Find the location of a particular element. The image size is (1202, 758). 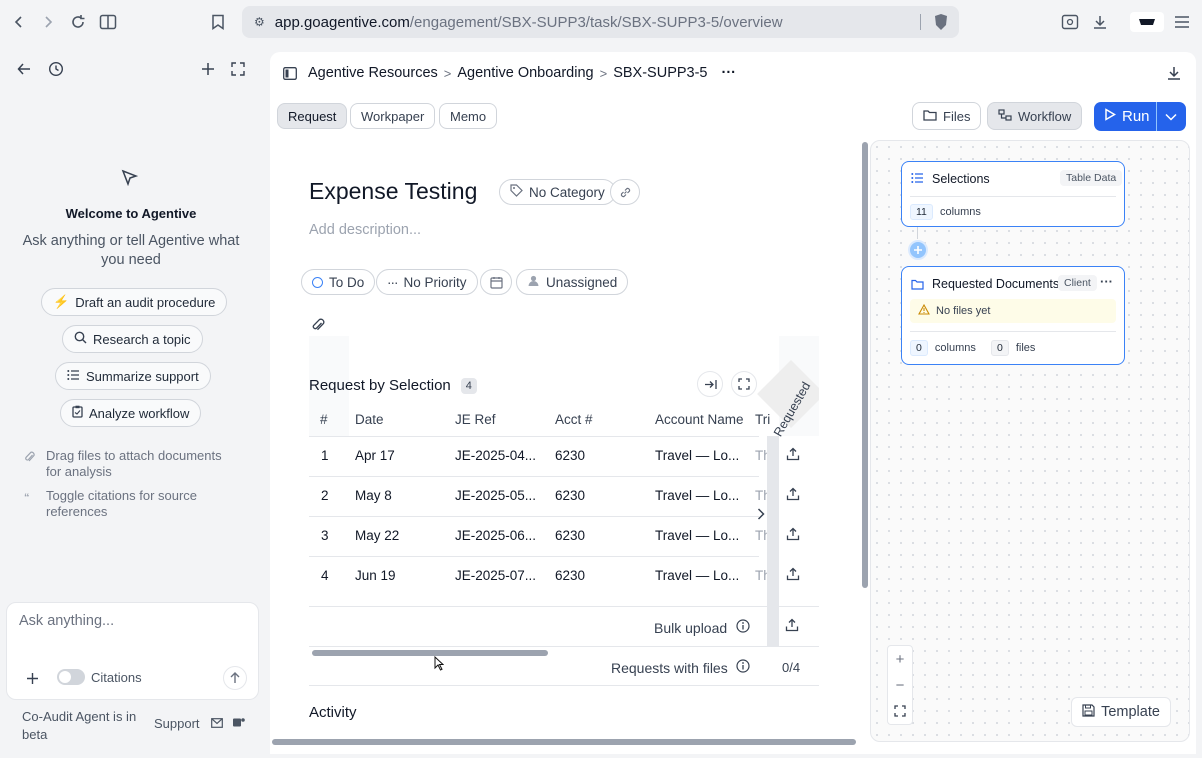

run-dropdown-chevron-icon is located at coordinates (1170, 116).